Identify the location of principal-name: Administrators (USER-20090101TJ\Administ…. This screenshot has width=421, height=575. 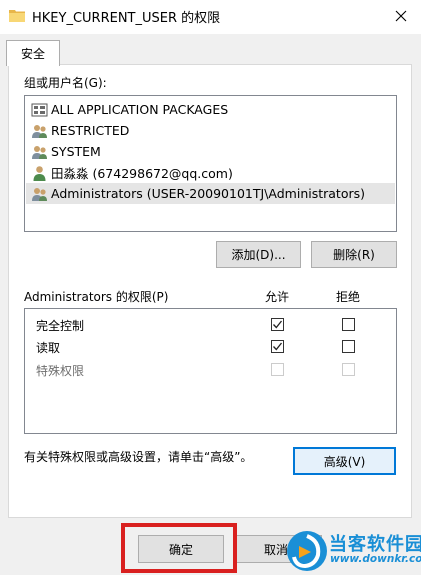
(208, 193).